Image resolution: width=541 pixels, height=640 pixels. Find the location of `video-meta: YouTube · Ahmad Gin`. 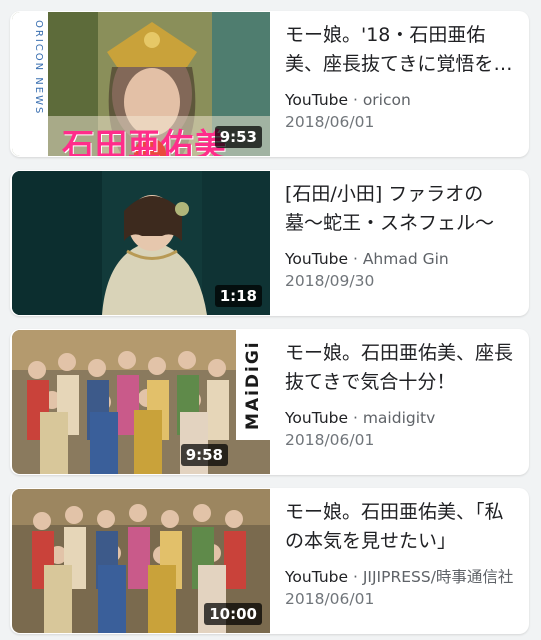

video-meta: YouTube · Ahmad Gin is located at coordinates (402, 259).